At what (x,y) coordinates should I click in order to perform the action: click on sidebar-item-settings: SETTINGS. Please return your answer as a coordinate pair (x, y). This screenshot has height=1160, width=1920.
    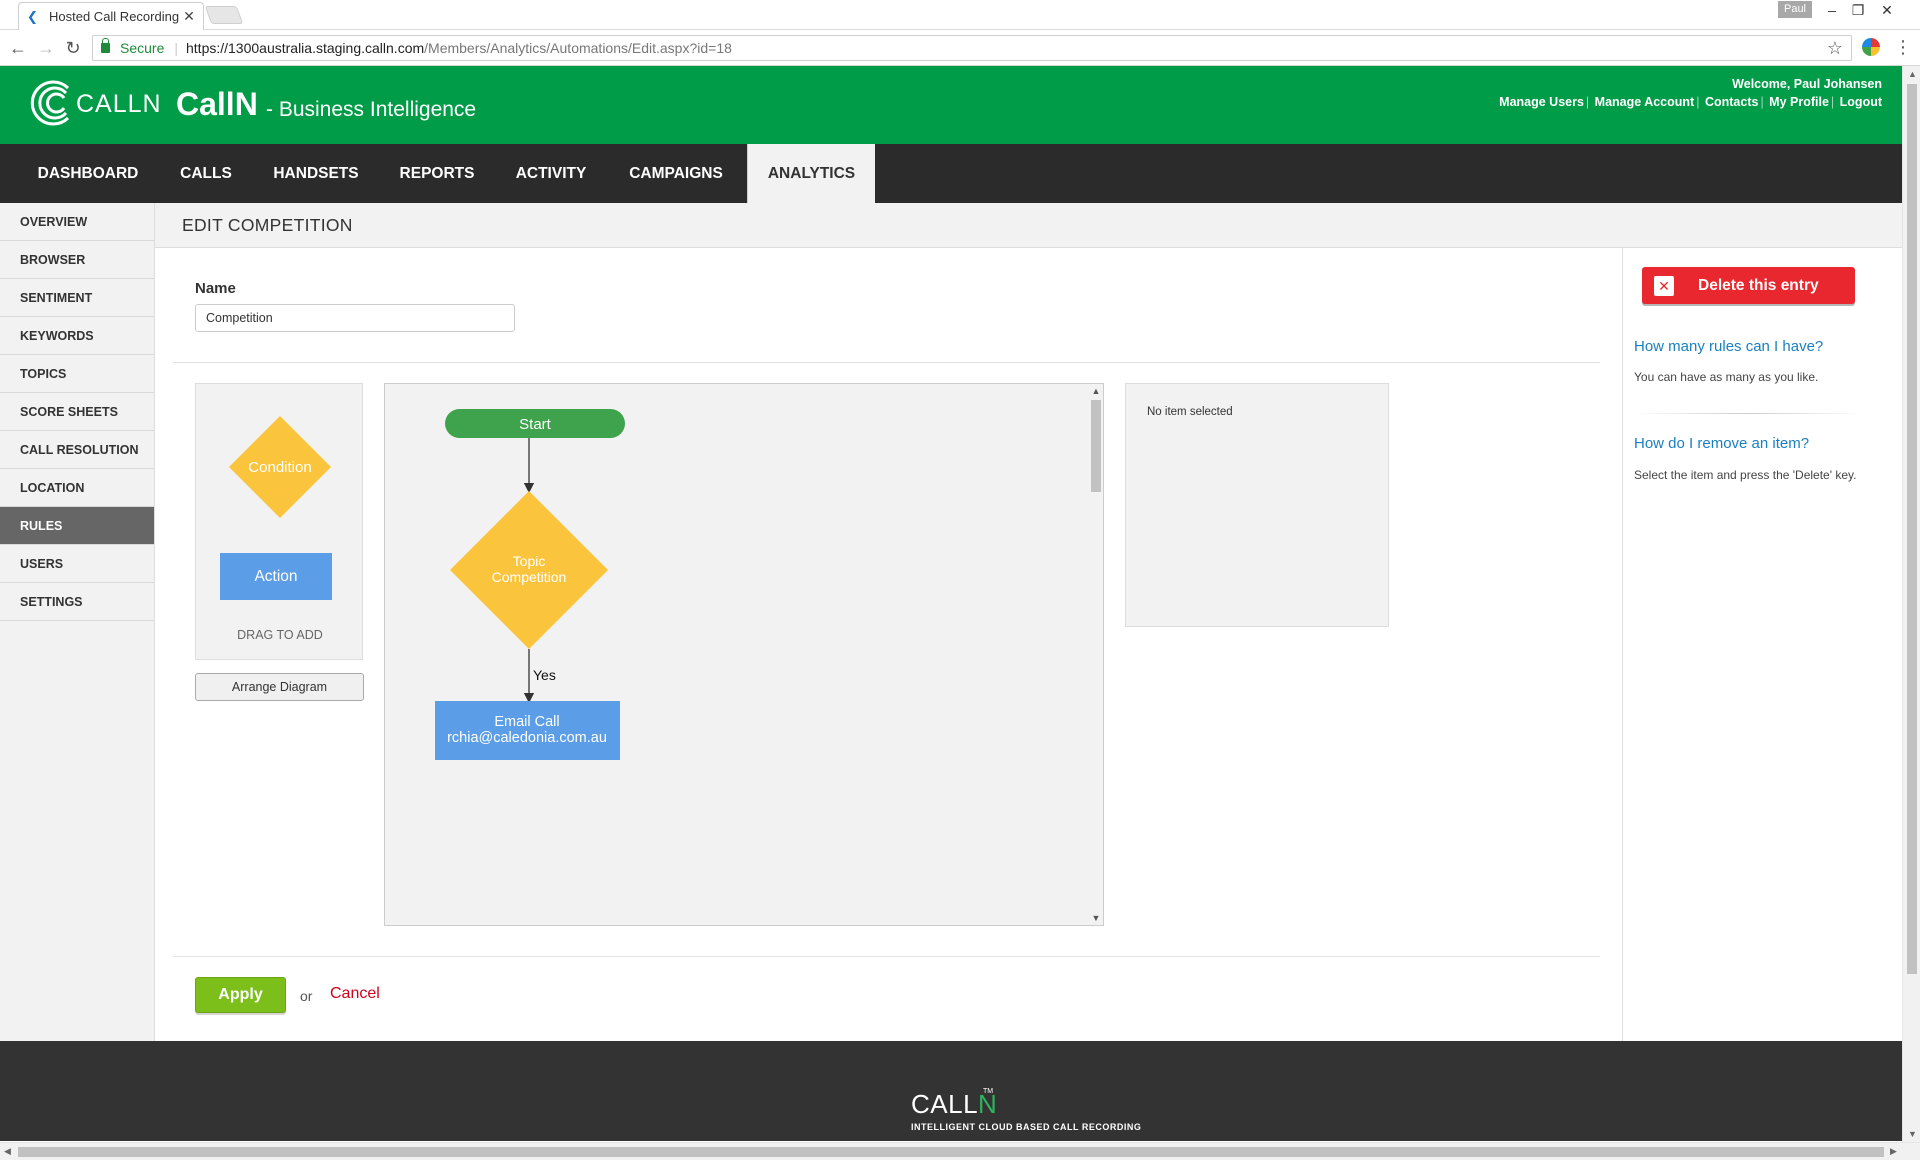
    Looking at the image, I should click on (77, 602).